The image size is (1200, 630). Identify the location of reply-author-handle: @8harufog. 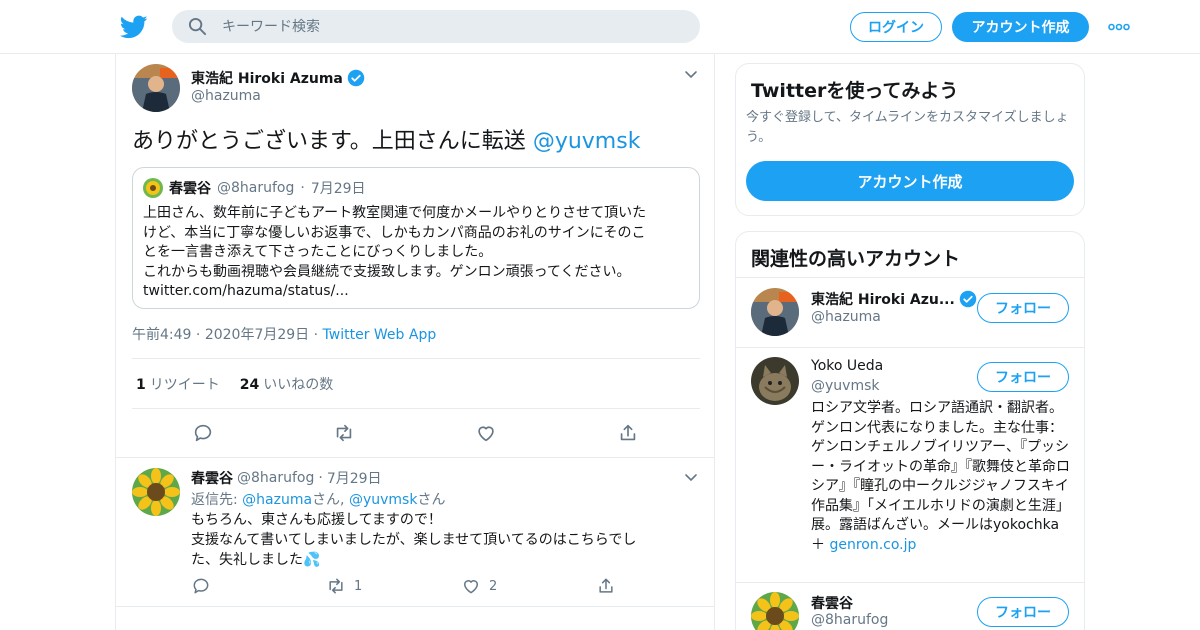
(275, 478).